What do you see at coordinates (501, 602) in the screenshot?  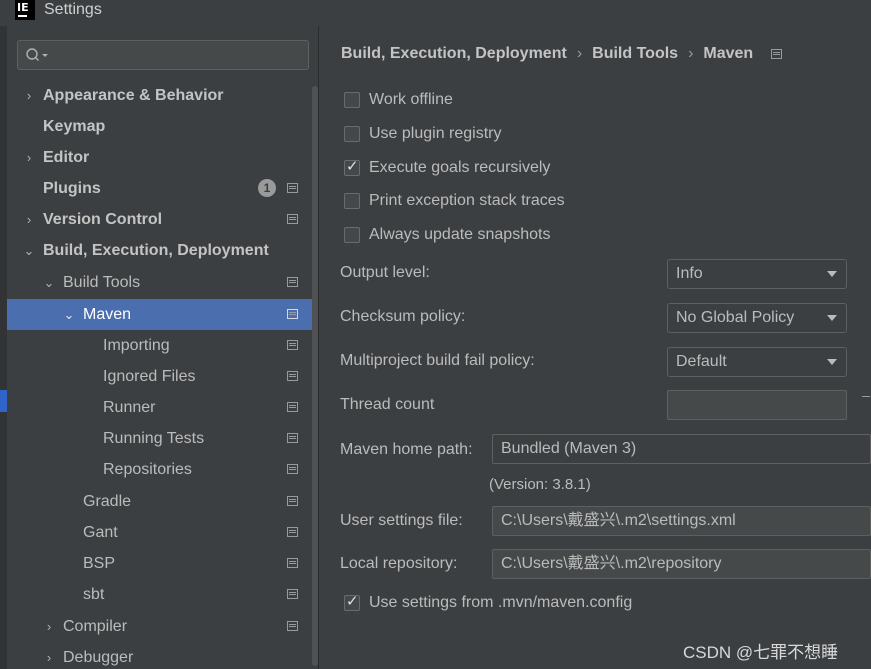 I see `checkbox-label: Use settings from .mvn/maven.config` at bounding box center [501, 602].